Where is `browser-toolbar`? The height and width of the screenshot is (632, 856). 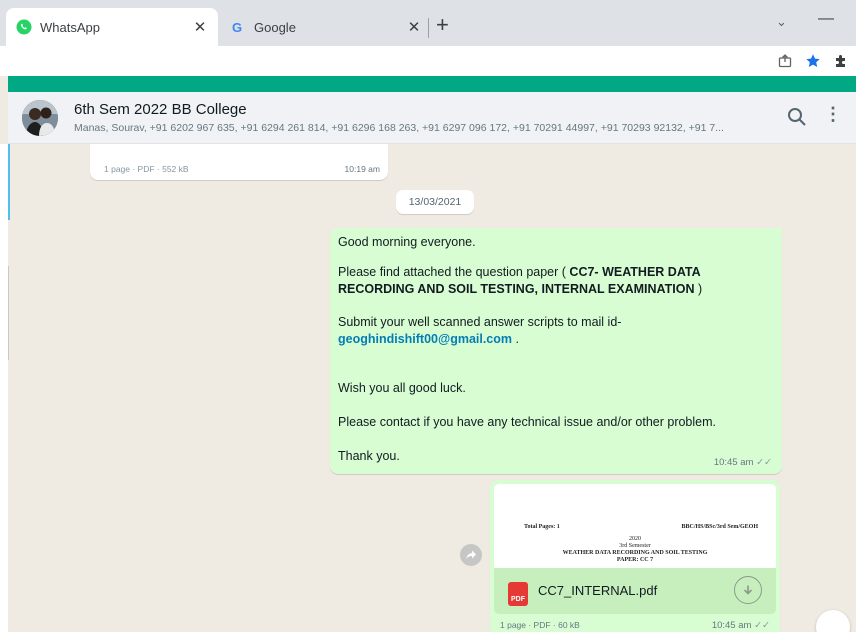
browser-toolbar is located at coordinates (428, 61).